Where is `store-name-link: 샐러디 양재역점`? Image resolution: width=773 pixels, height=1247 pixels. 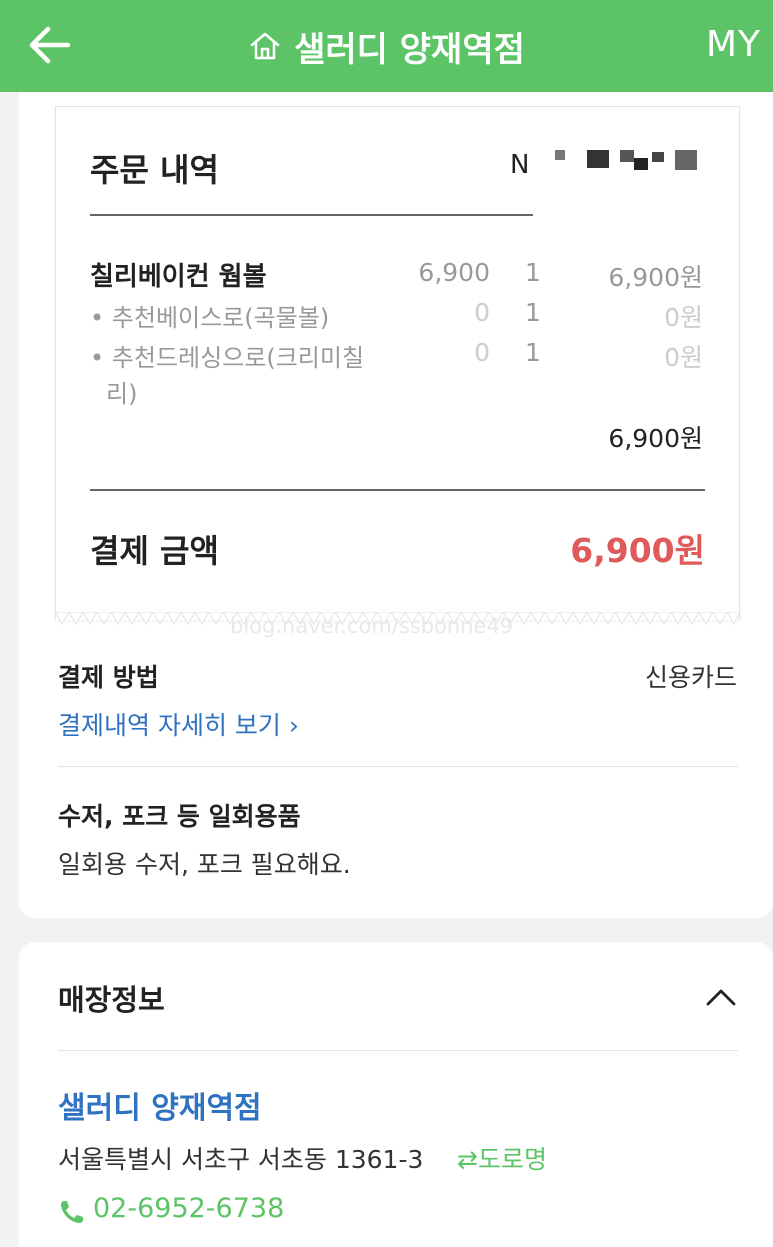 store-name-link: 샐러디 양재역점 is located at coordinates (160, 1105).